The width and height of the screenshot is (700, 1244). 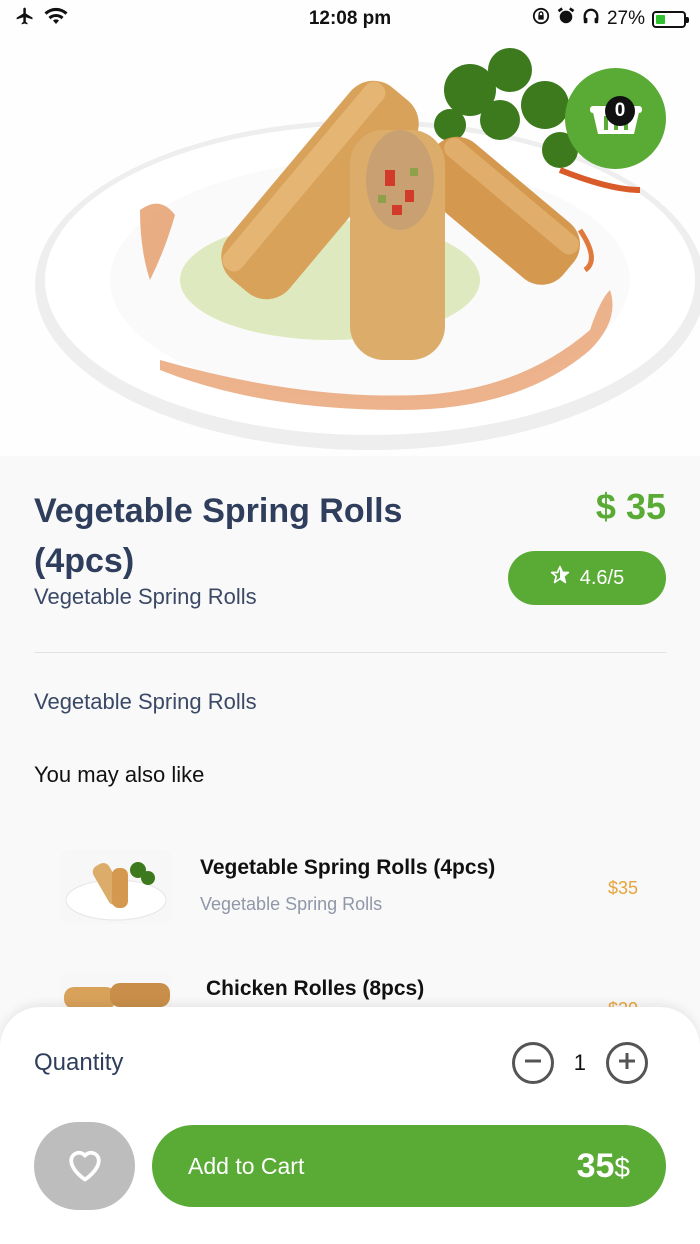 I want to click on plus-icon, so click(x=627, y=1063).